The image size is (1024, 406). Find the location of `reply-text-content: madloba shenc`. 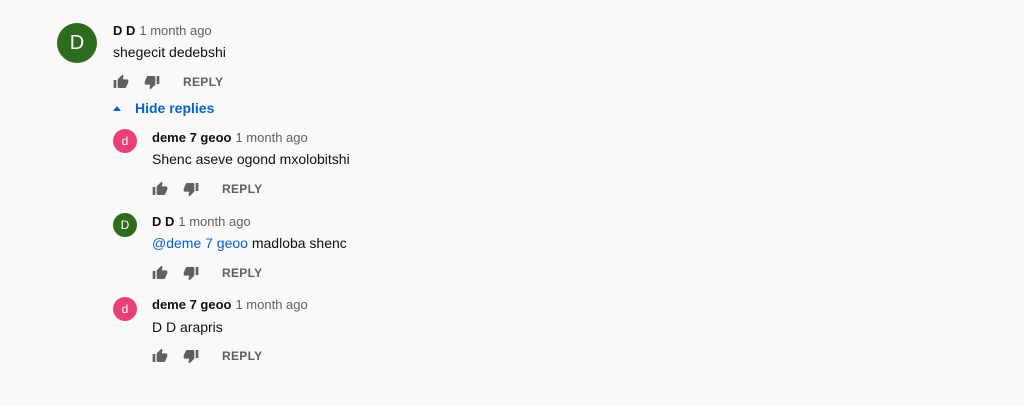

reply-text-content: madloba shenc is located at coordinates (299, 243).